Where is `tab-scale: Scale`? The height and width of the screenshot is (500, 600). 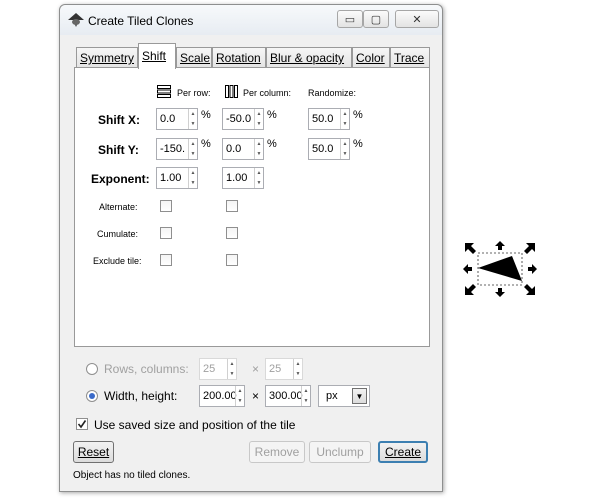 tab-scale: Scale is located at coordinates (194, 57).